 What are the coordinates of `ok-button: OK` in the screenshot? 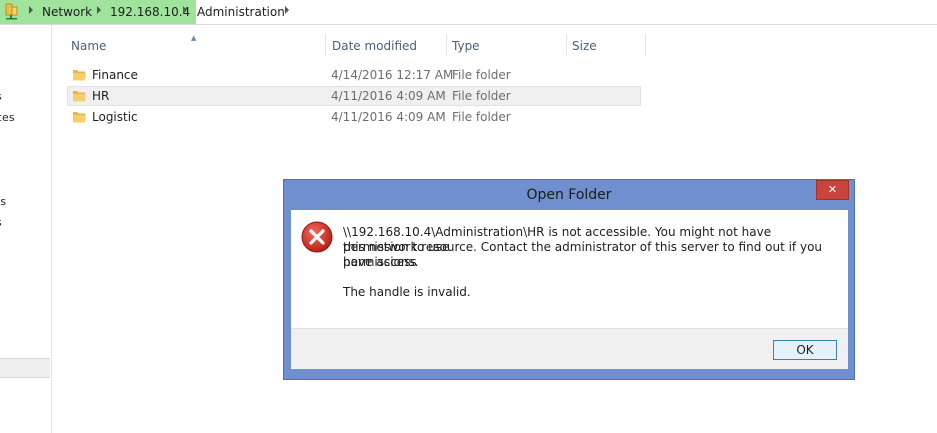 It's located at (805, 350).